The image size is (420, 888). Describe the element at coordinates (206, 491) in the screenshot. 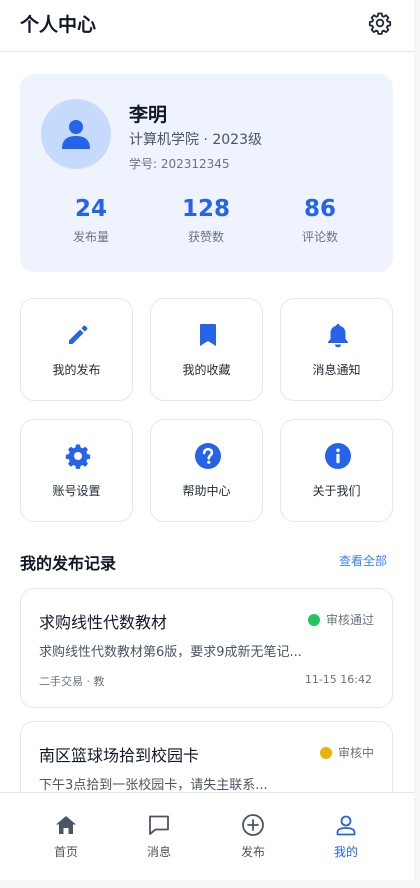

I see `menu-label: 帮助中心` at that location.